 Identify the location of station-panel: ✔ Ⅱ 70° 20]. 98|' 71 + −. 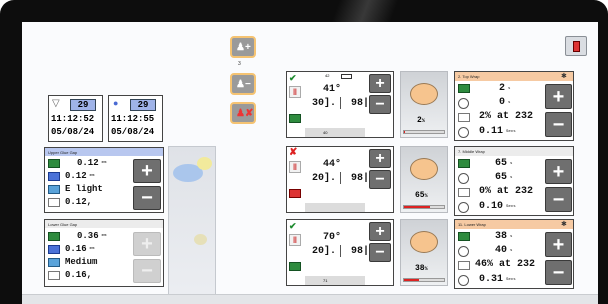
(340, 252).